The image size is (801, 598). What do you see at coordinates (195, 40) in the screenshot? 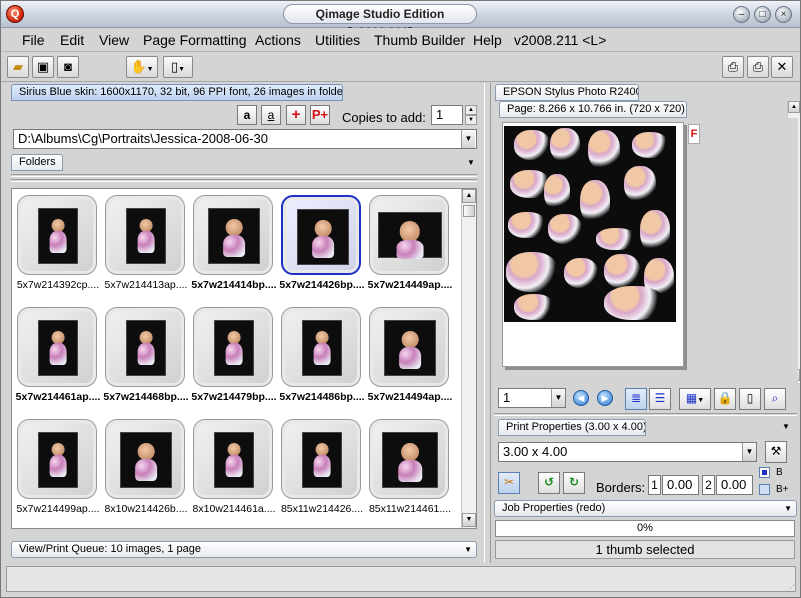
I see `menu-page-formatting: Page Formatting` at bounding box center [195, 40].